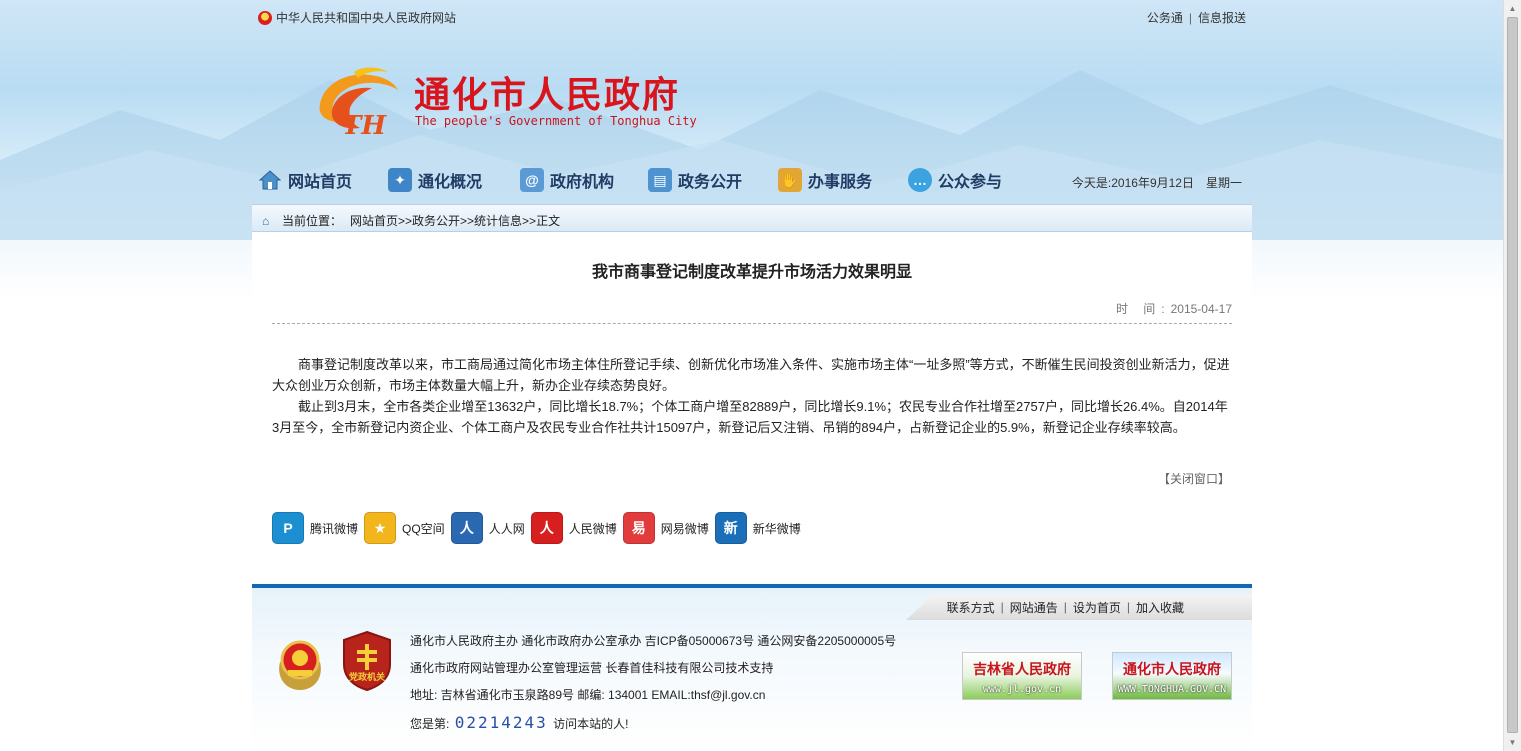 The height and width of the screenshot is (751, 1521). What do you see at coordinates (312, 221) in the screenshot?
I see `breadcrumb-label: 当前位置：` at bounding box center [312, 221].